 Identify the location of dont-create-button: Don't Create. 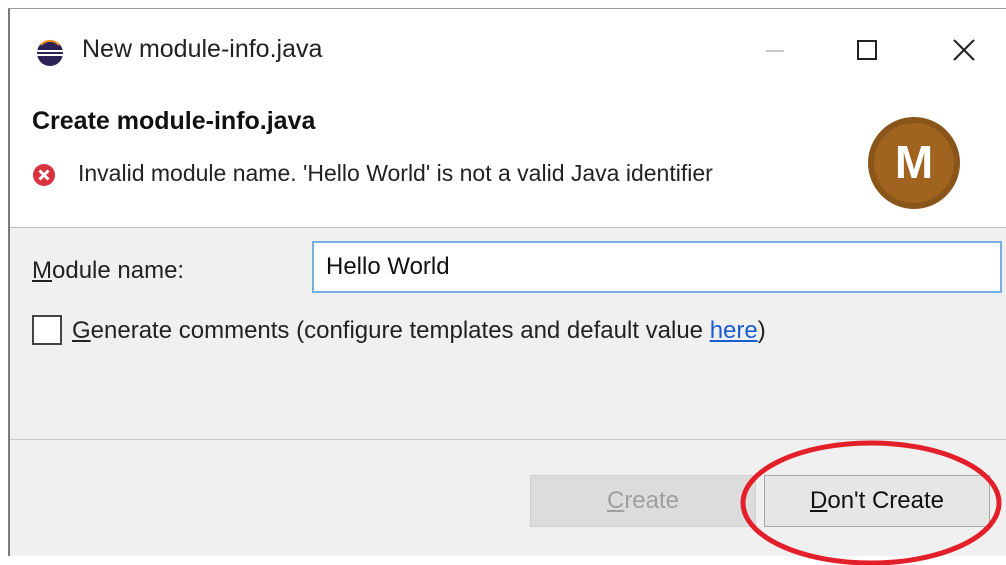
(877, 501).